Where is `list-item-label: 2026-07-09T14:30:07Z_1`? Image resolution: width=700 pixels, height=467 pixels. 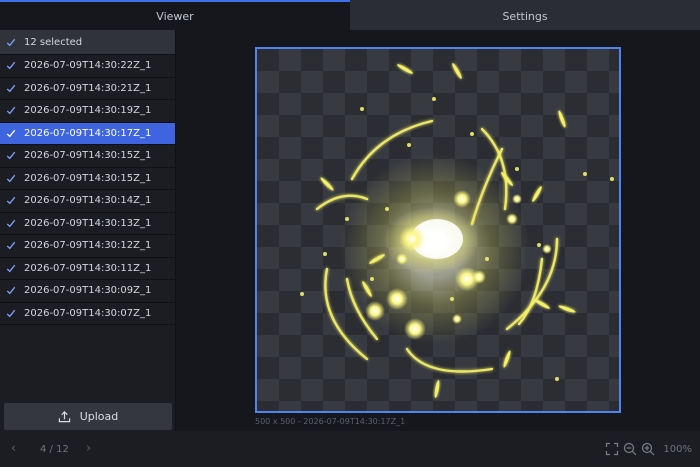
list-item-label: 2026-07-09T14:30:07Z_1 is located at coordinates (88, 313).